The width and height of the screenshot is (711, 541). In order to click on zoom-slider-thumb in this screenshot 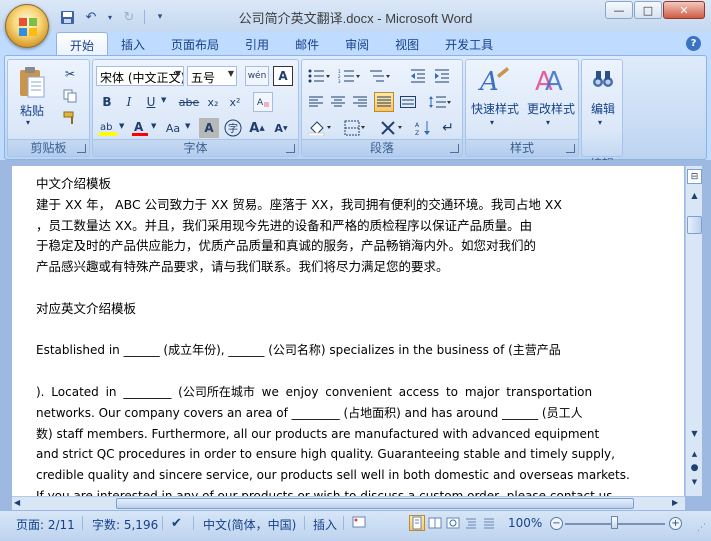, I will do `click(614, 522)`.